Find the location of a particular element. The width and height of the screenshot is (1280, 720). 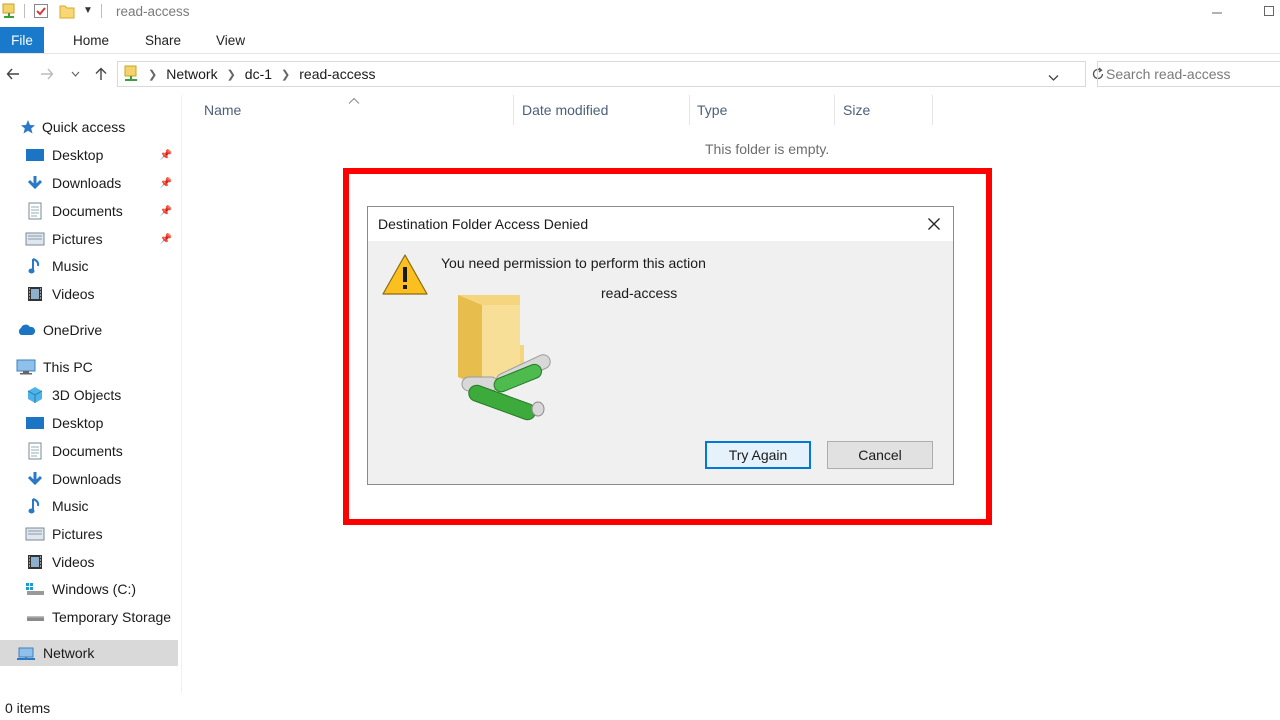

window-title: read-access is located at coordinates (153, 11).